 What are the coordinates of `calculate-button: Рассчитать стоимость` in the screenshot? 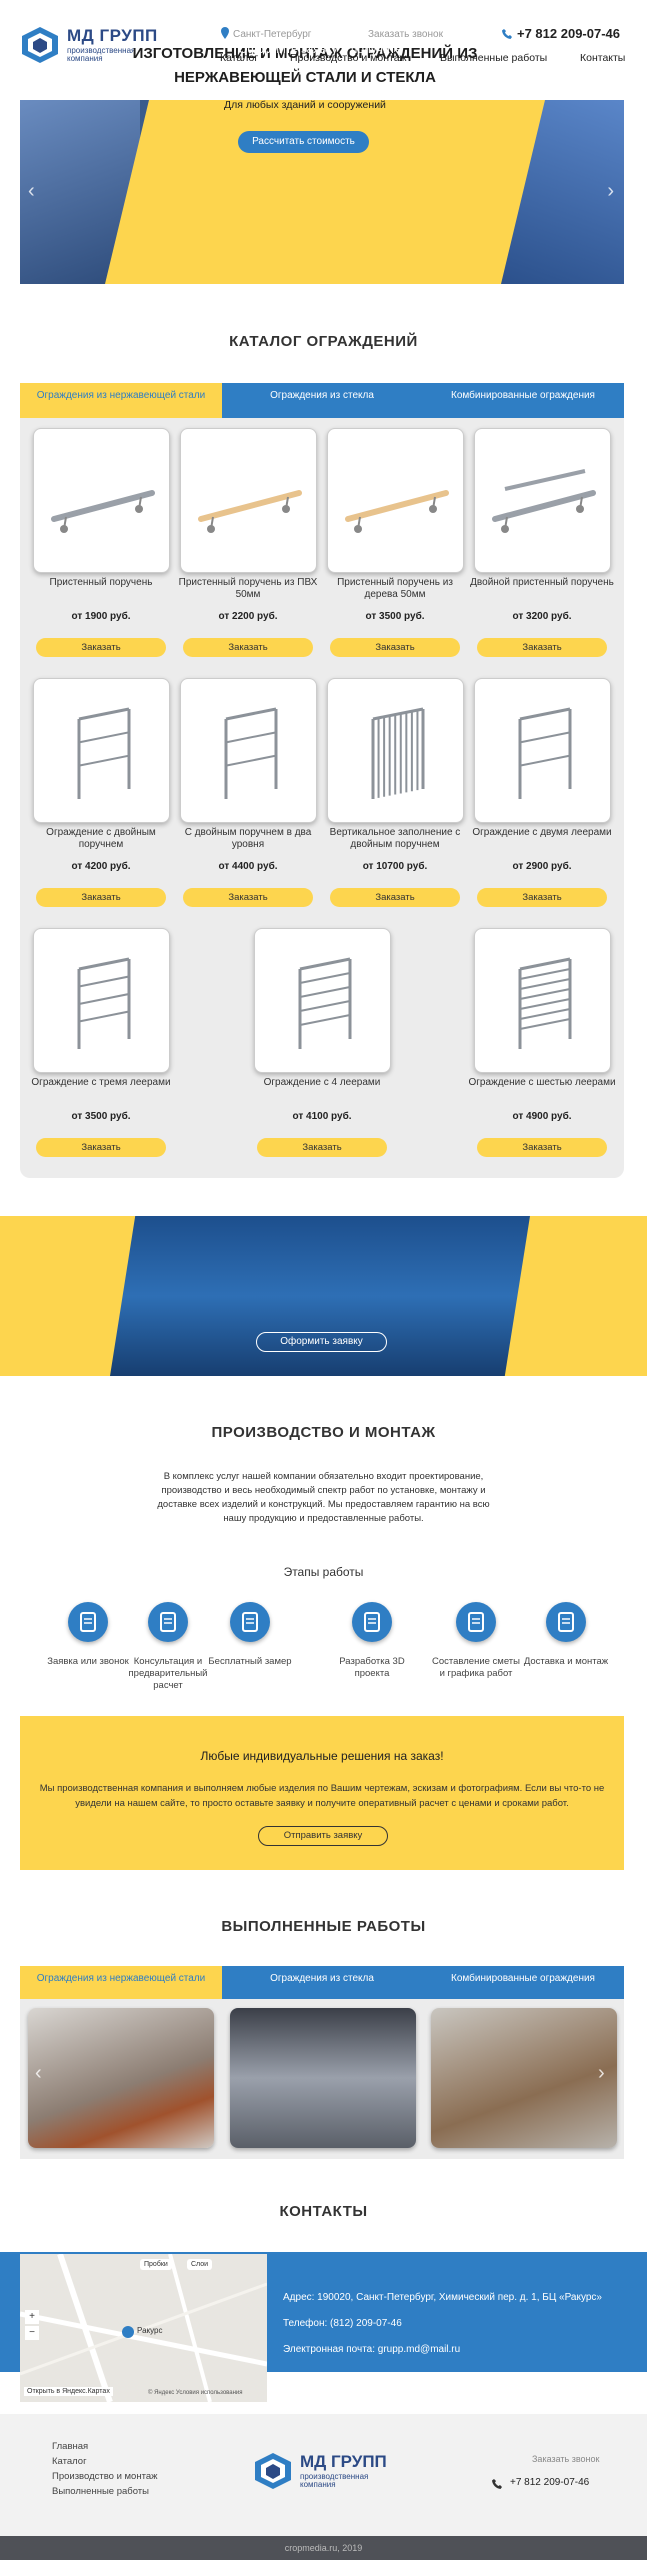 It's located at (303, 142).